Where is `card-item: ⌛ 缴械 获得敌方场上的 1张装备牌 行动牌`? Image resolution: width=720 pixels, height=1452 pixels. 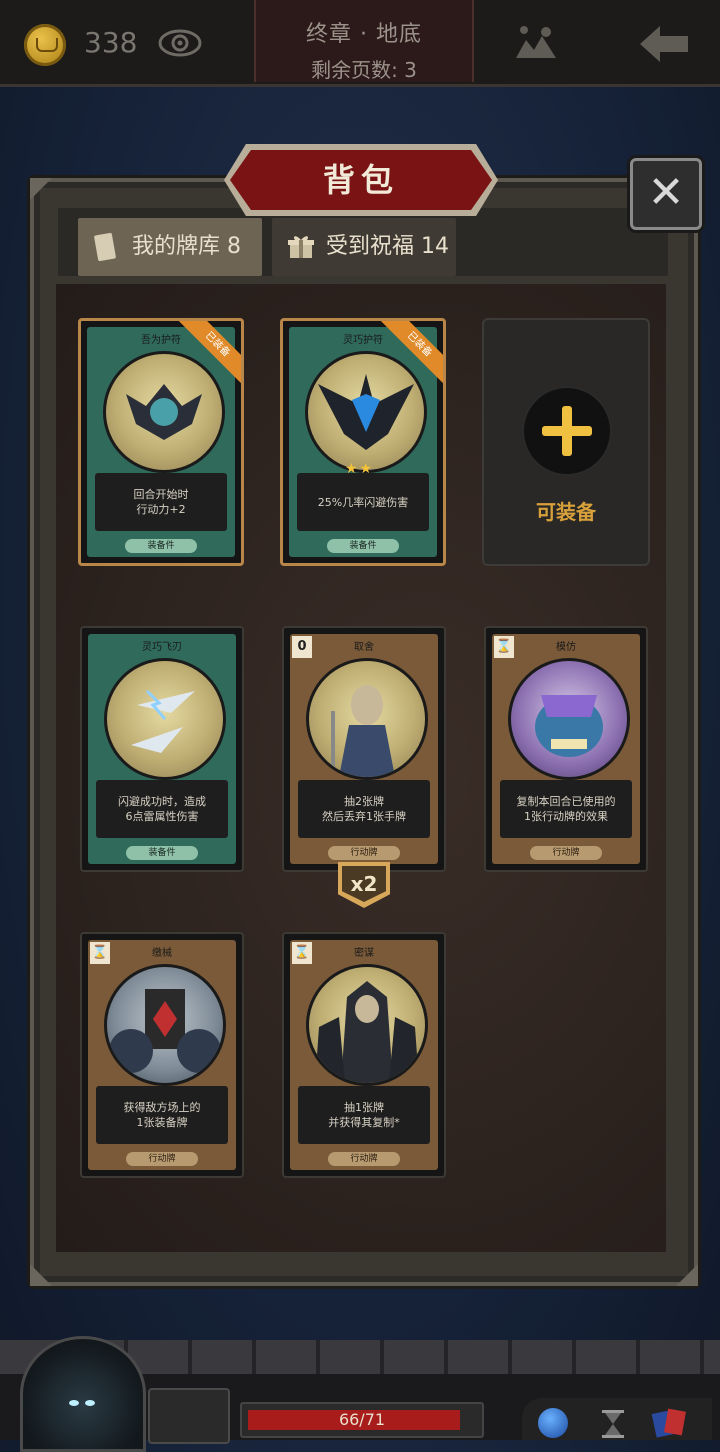
card-item: ⌛ 缴械 获得敌方场上的 1张装备牌 行动牌 is located at coordinates (162, 1055).